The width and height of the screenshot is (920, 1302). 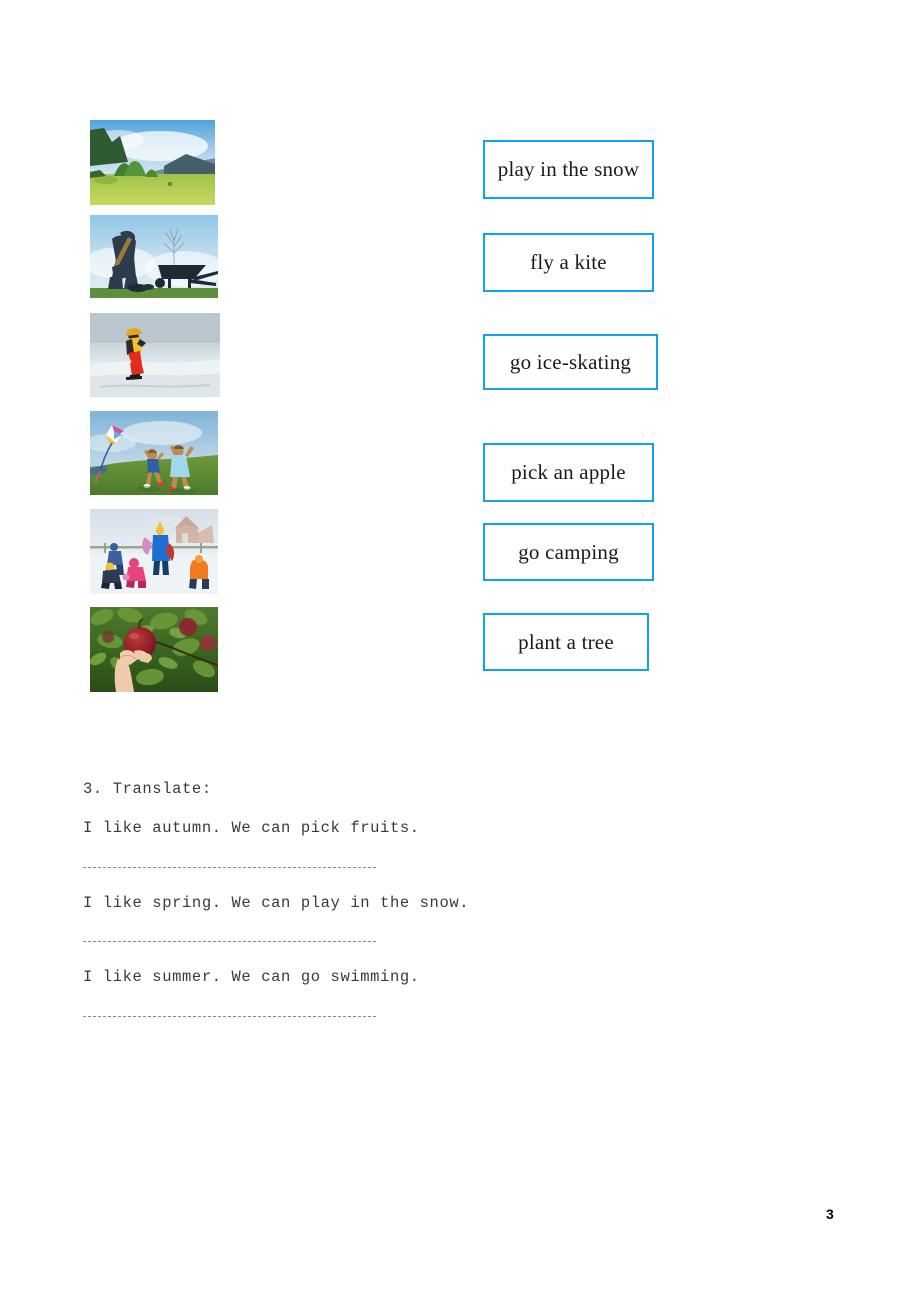 What do you see at coordinates (570, 362) in the screenshot?
I see `phrase-box-go-ice-skating: go ice-skating` at bounding box center [570, 362].